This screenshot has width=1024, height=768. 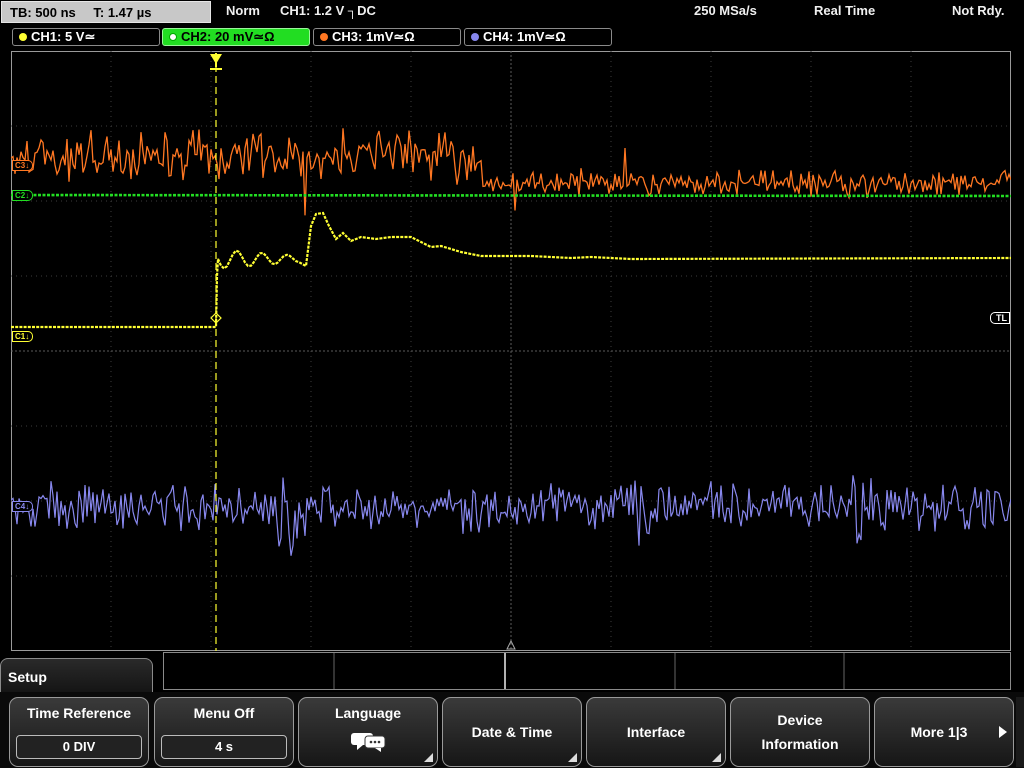 What do you see at coordinates (324, 37) in the screenshot?
I see `ch3-color-dot-icon` at bounding box center [324, 37].